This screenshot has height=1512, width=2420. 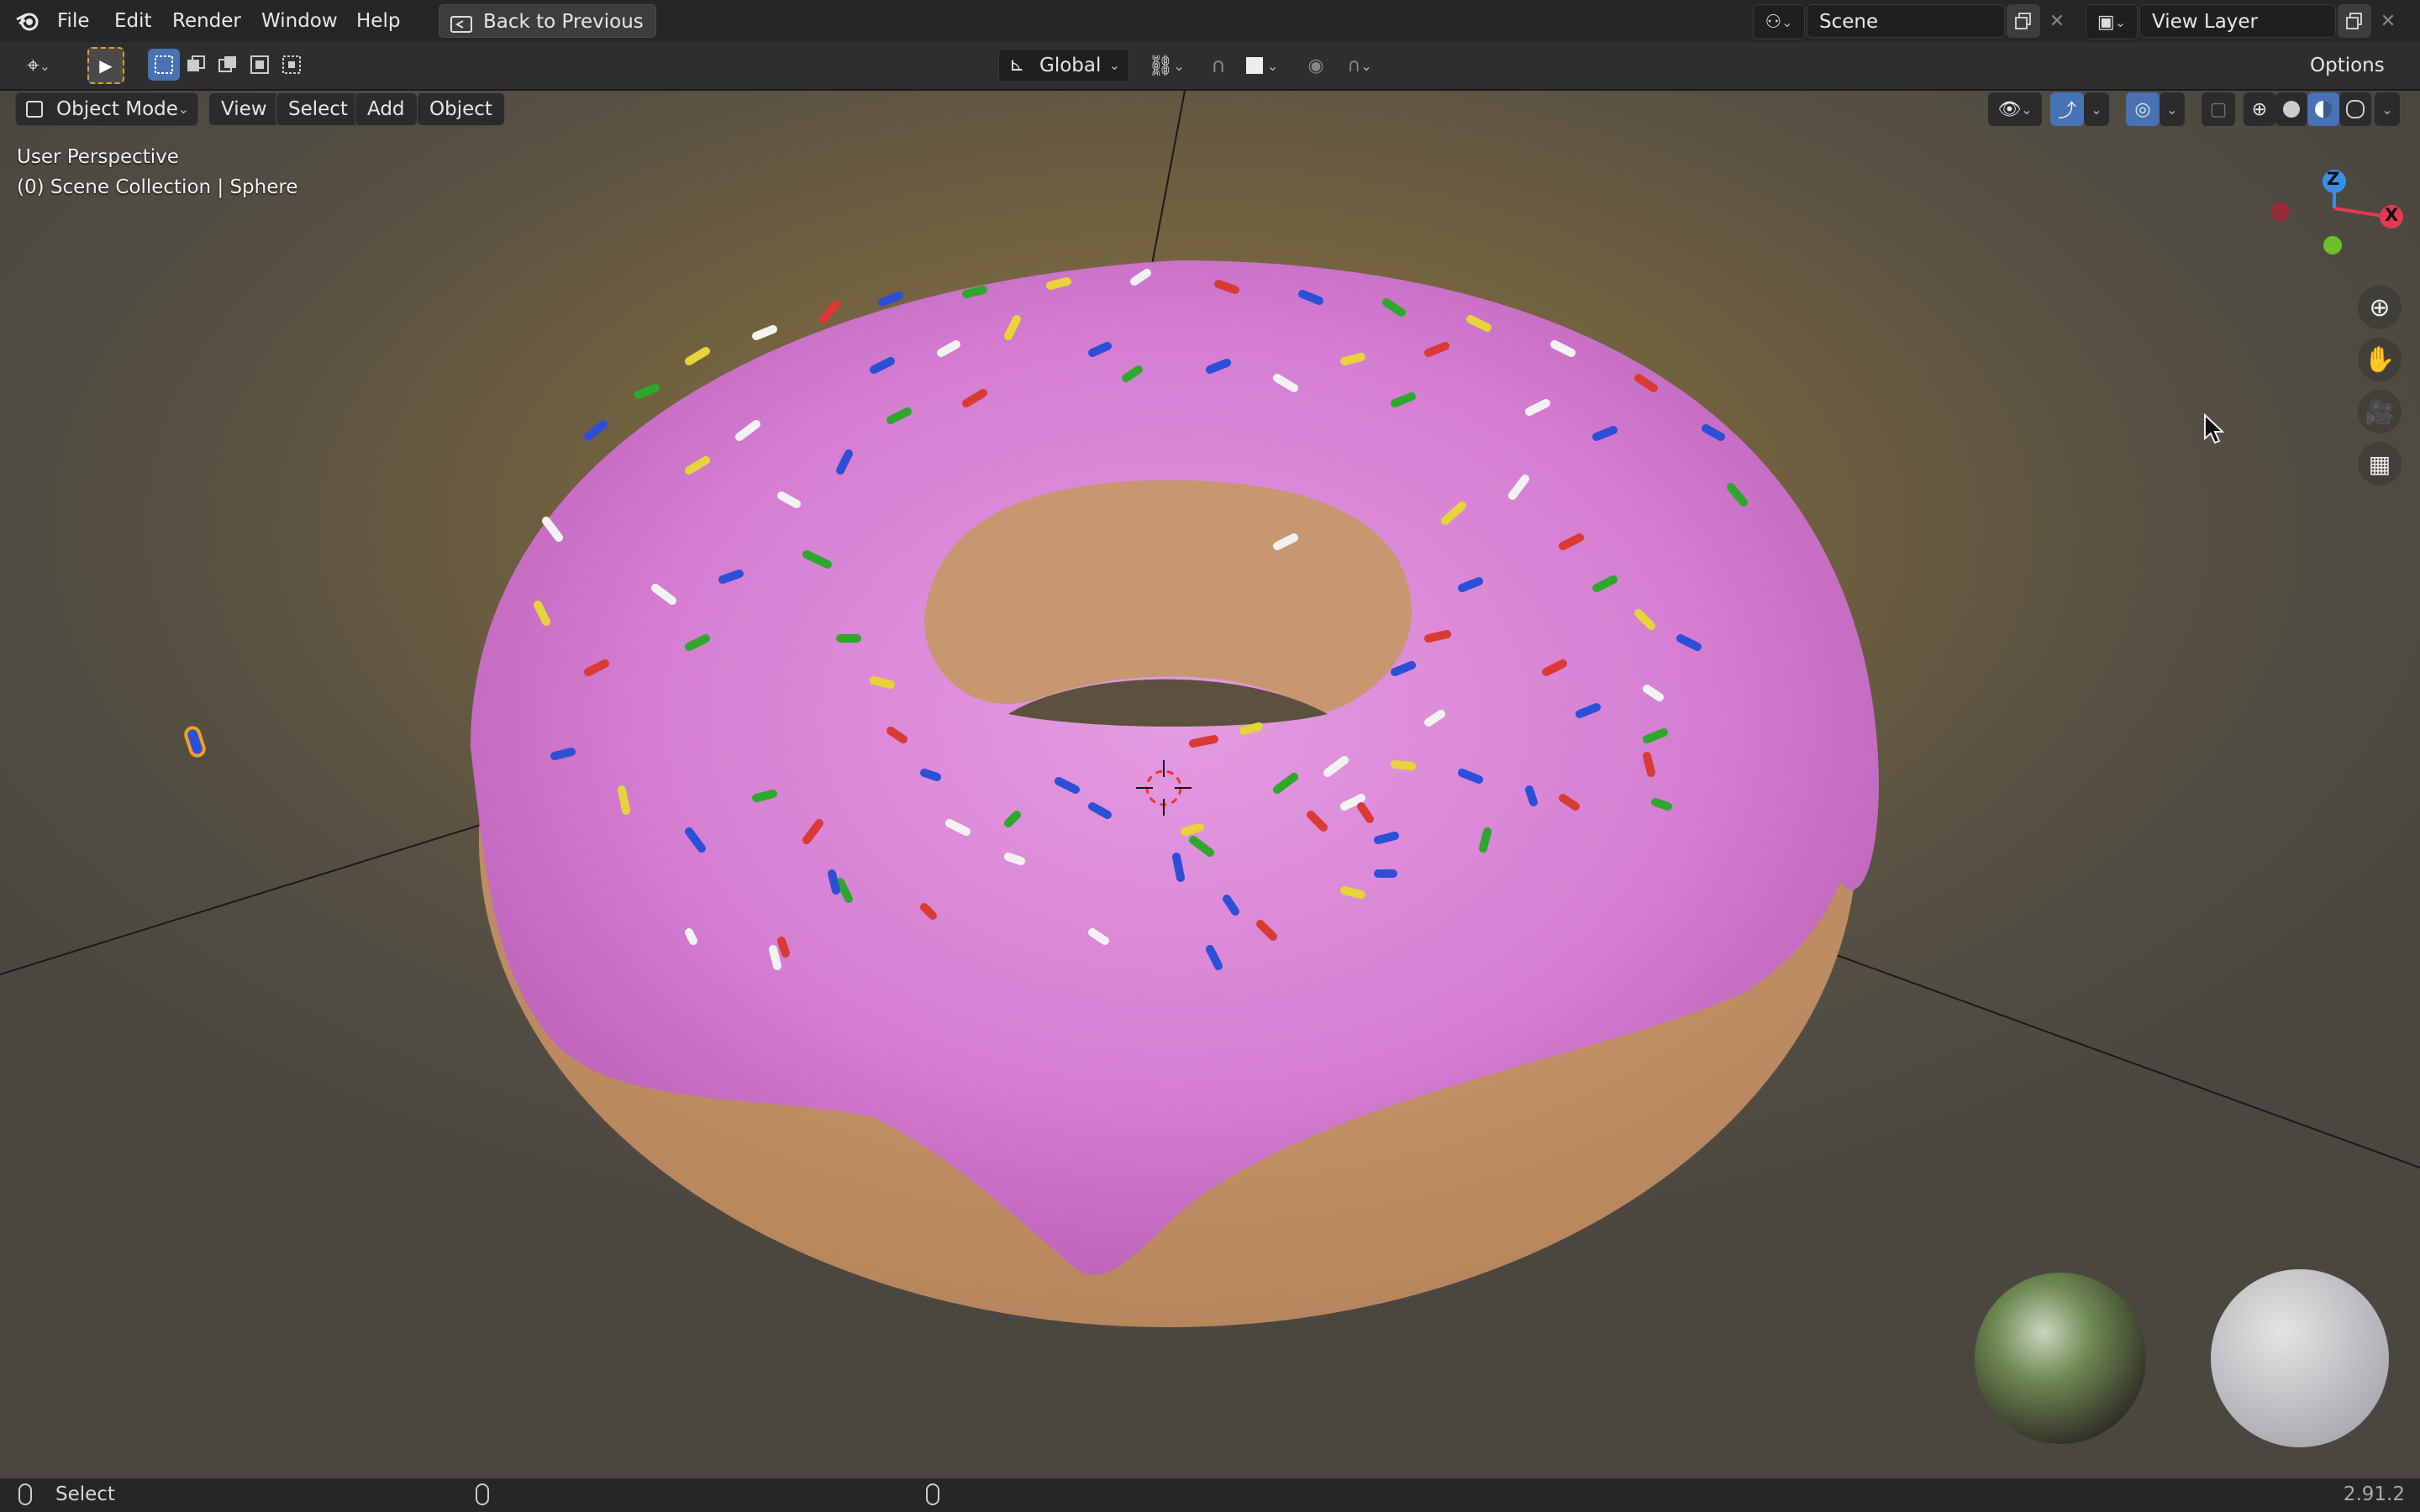 What do you see at coordinates (2333, 179) in the screenshot?
I see `gizmo-z-label: Z` at bounding box center [2333, 179].